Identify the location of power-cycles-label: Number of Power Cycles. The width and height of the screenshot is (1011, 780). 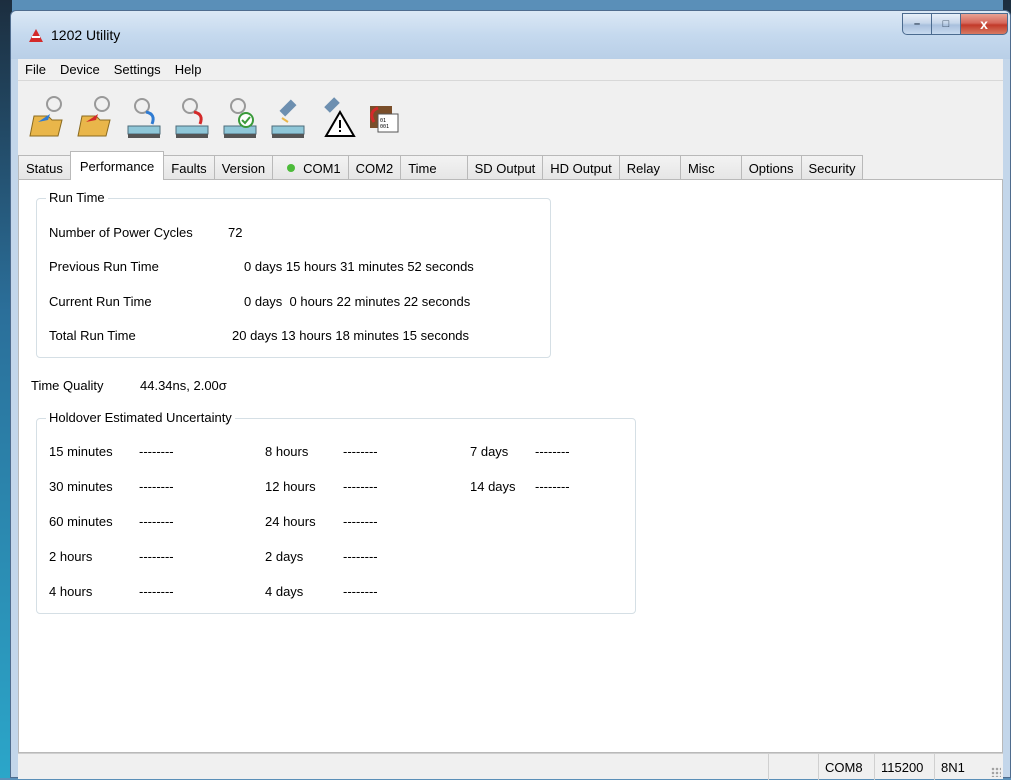
(121, 232).